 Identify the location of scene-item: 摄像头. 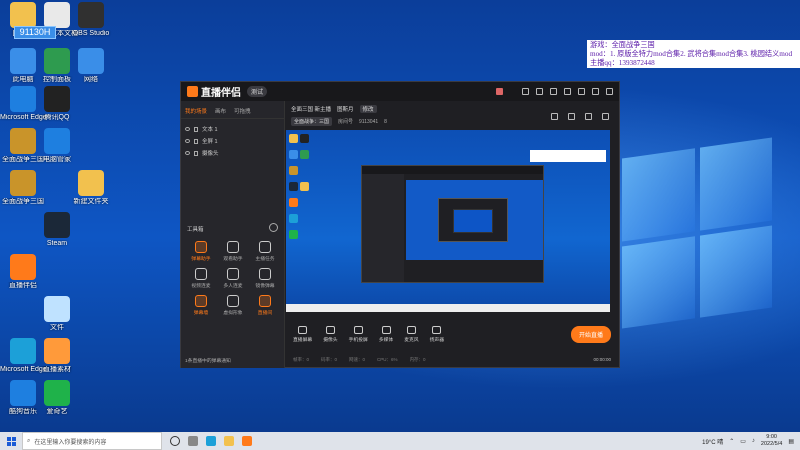
(232, 153).